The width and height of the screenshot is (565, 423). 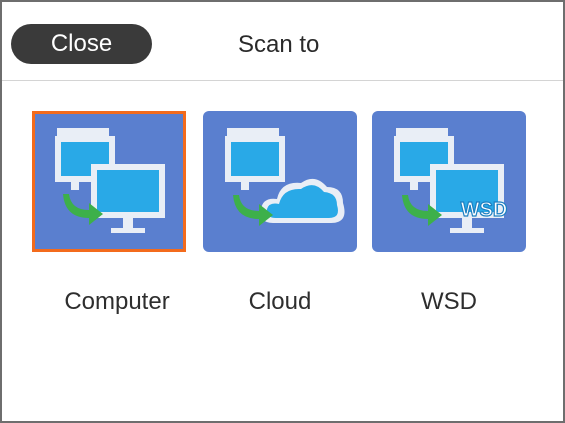 What do you see at coordinates (449, 301) in the screenshot?
I see `wsd-option-label: WSD` at bounding box center [449, 301].